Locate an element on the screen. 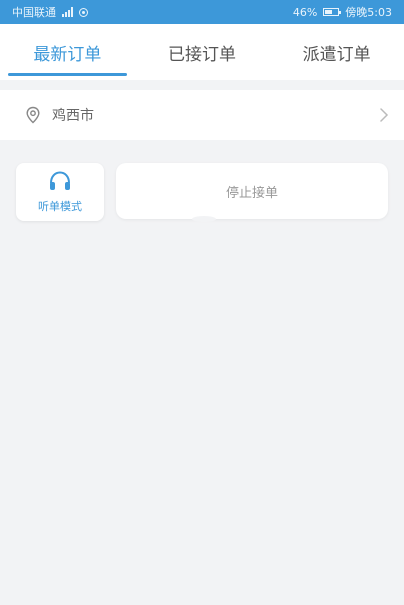 This screenshot has height=605, width=404. city-selector: 鸡西市 is located at coordinates (202, 115).